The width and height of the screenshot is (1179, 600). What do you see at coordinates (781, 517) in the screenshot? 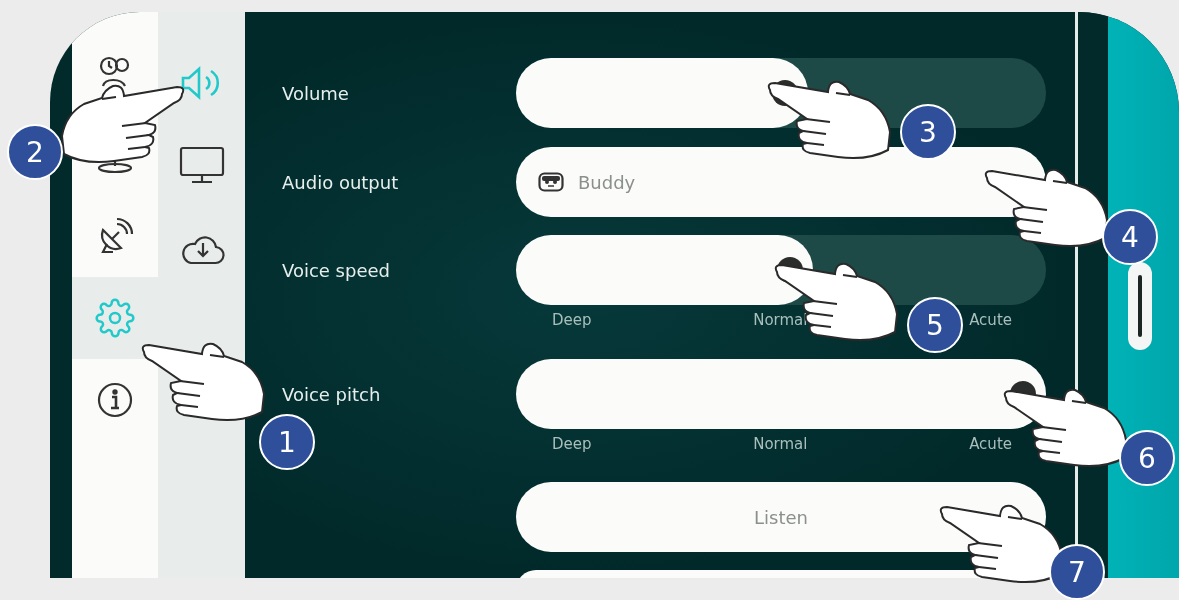
I see `listen-button: Listen` at bounding box center [781, 517].